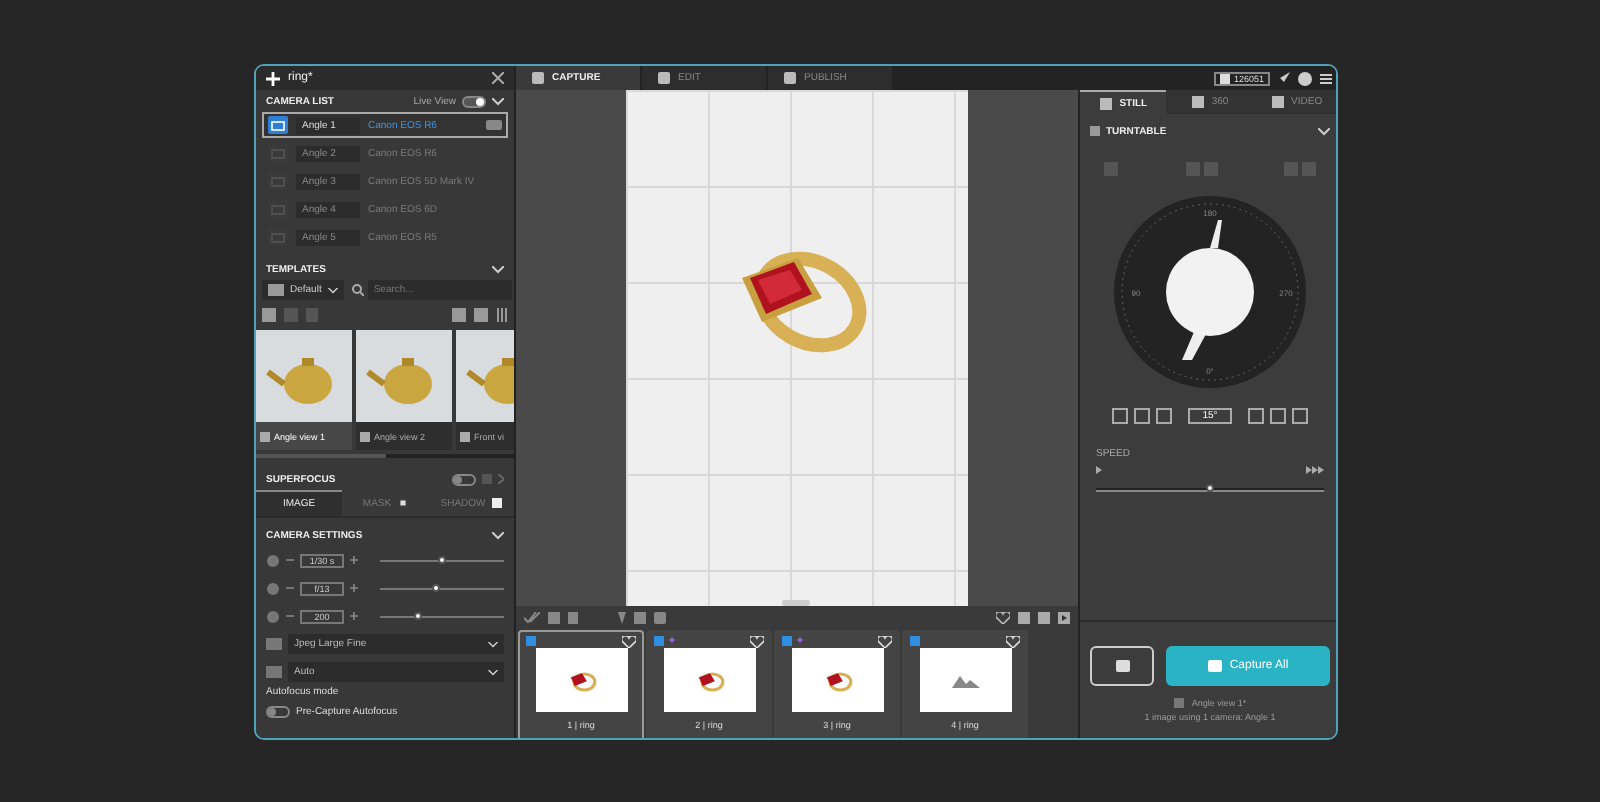 The width and height of the screenshot is (1600, 802). I want to click on resize-handle, so click(796, 603).